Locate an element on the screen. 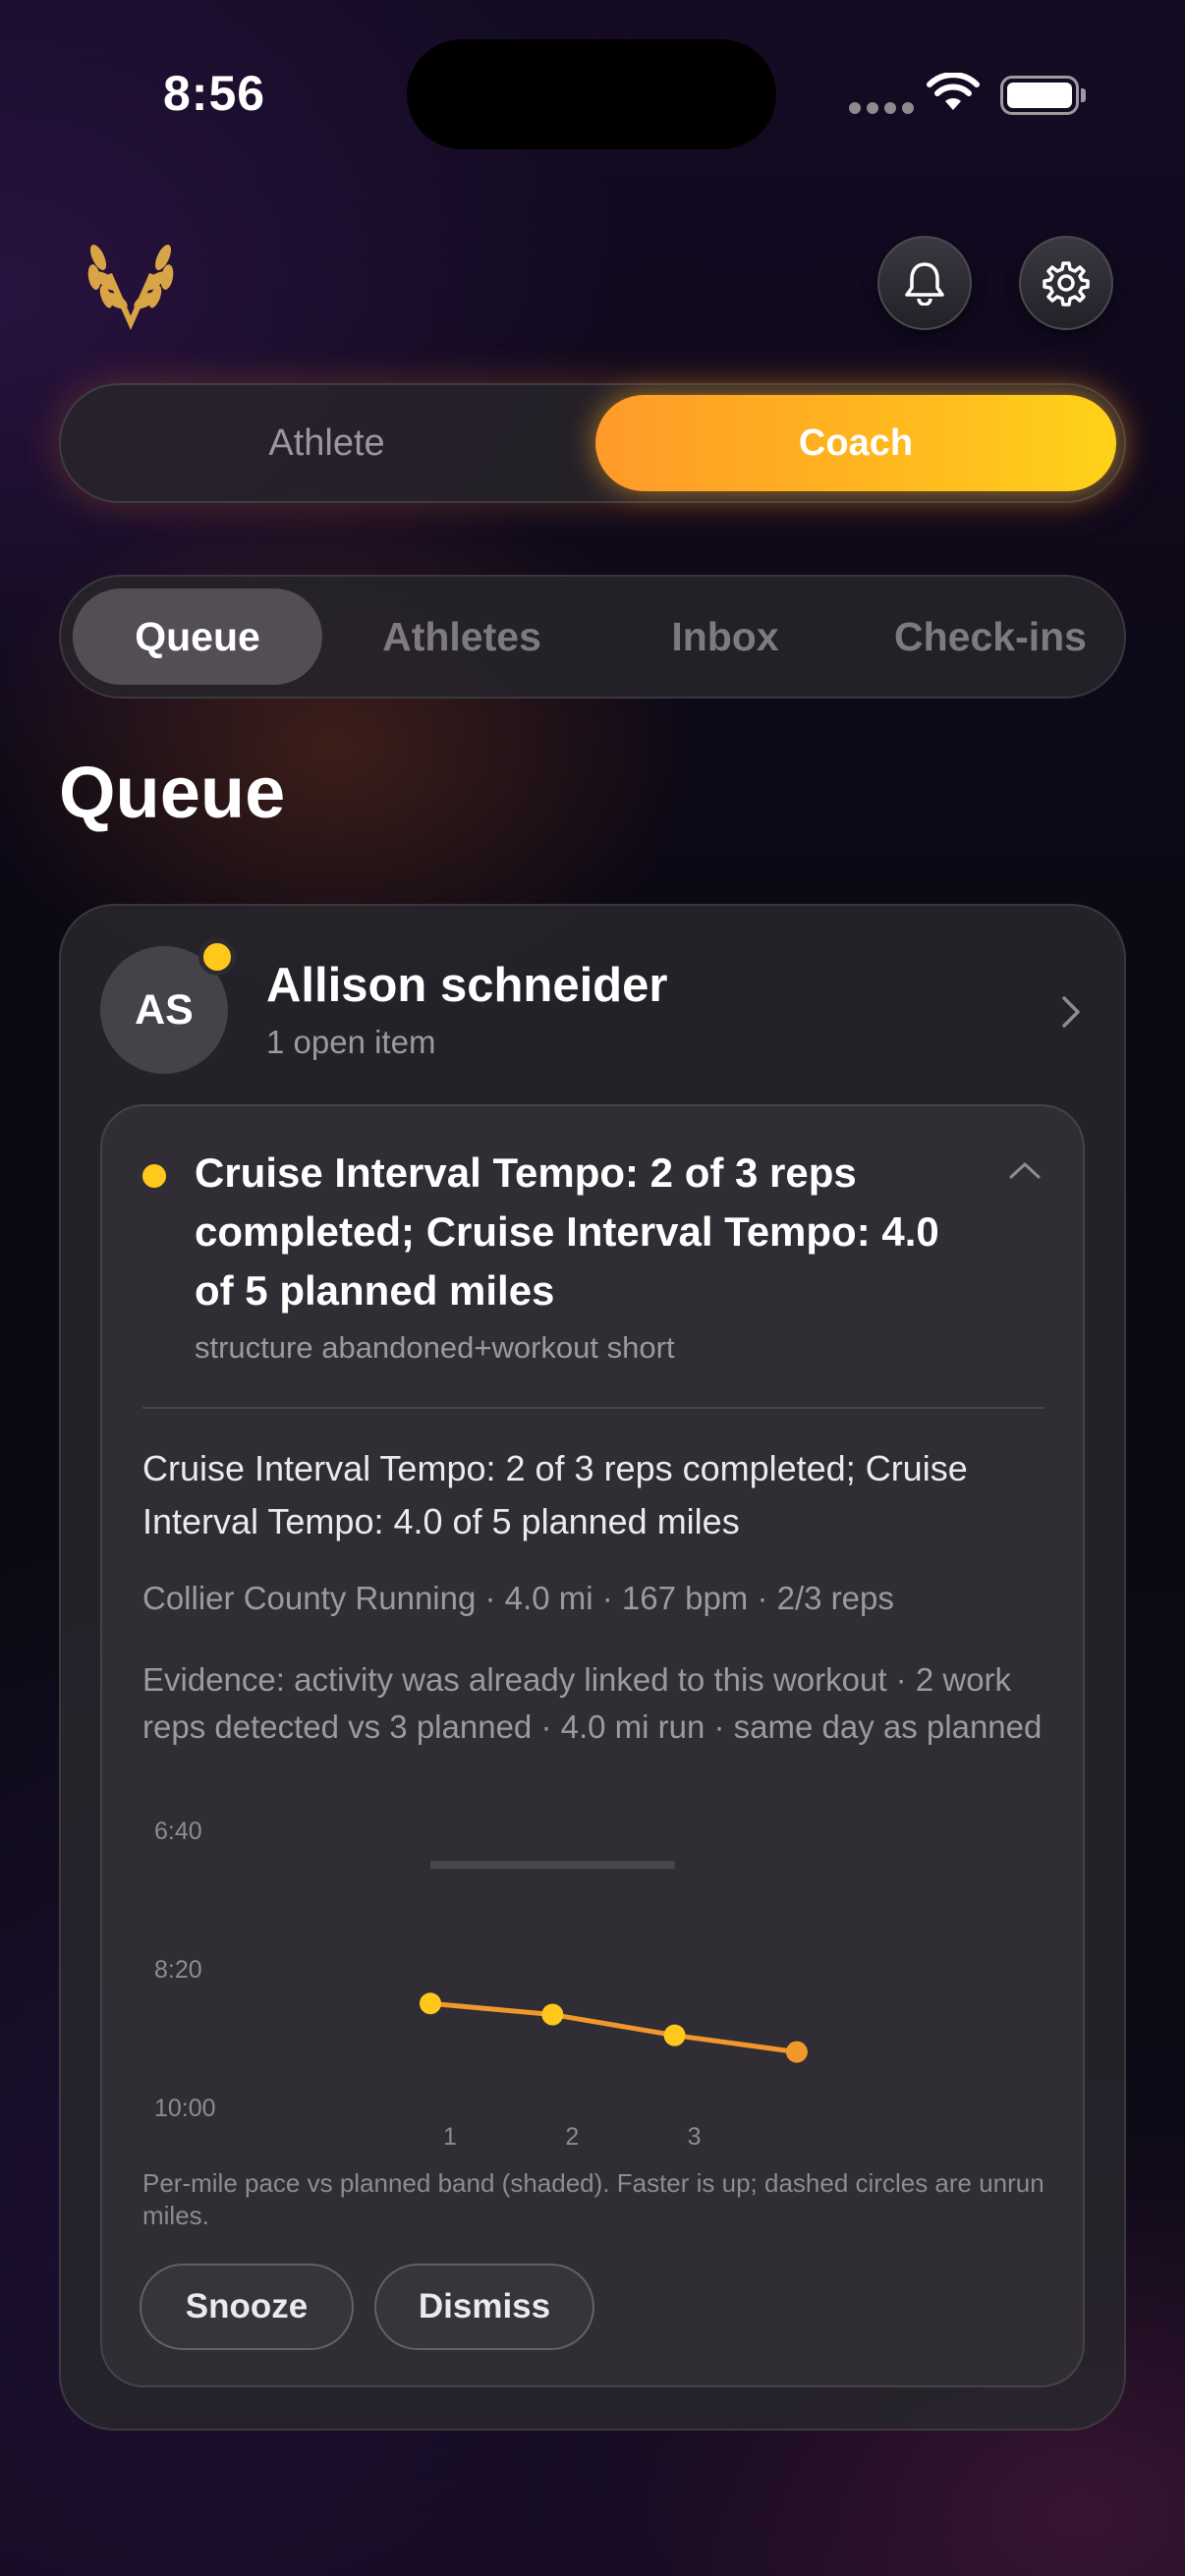 The height and width of the screenshot is (2576, 1185). snooze-button: Snooze is located at coordinates (247, 2307).